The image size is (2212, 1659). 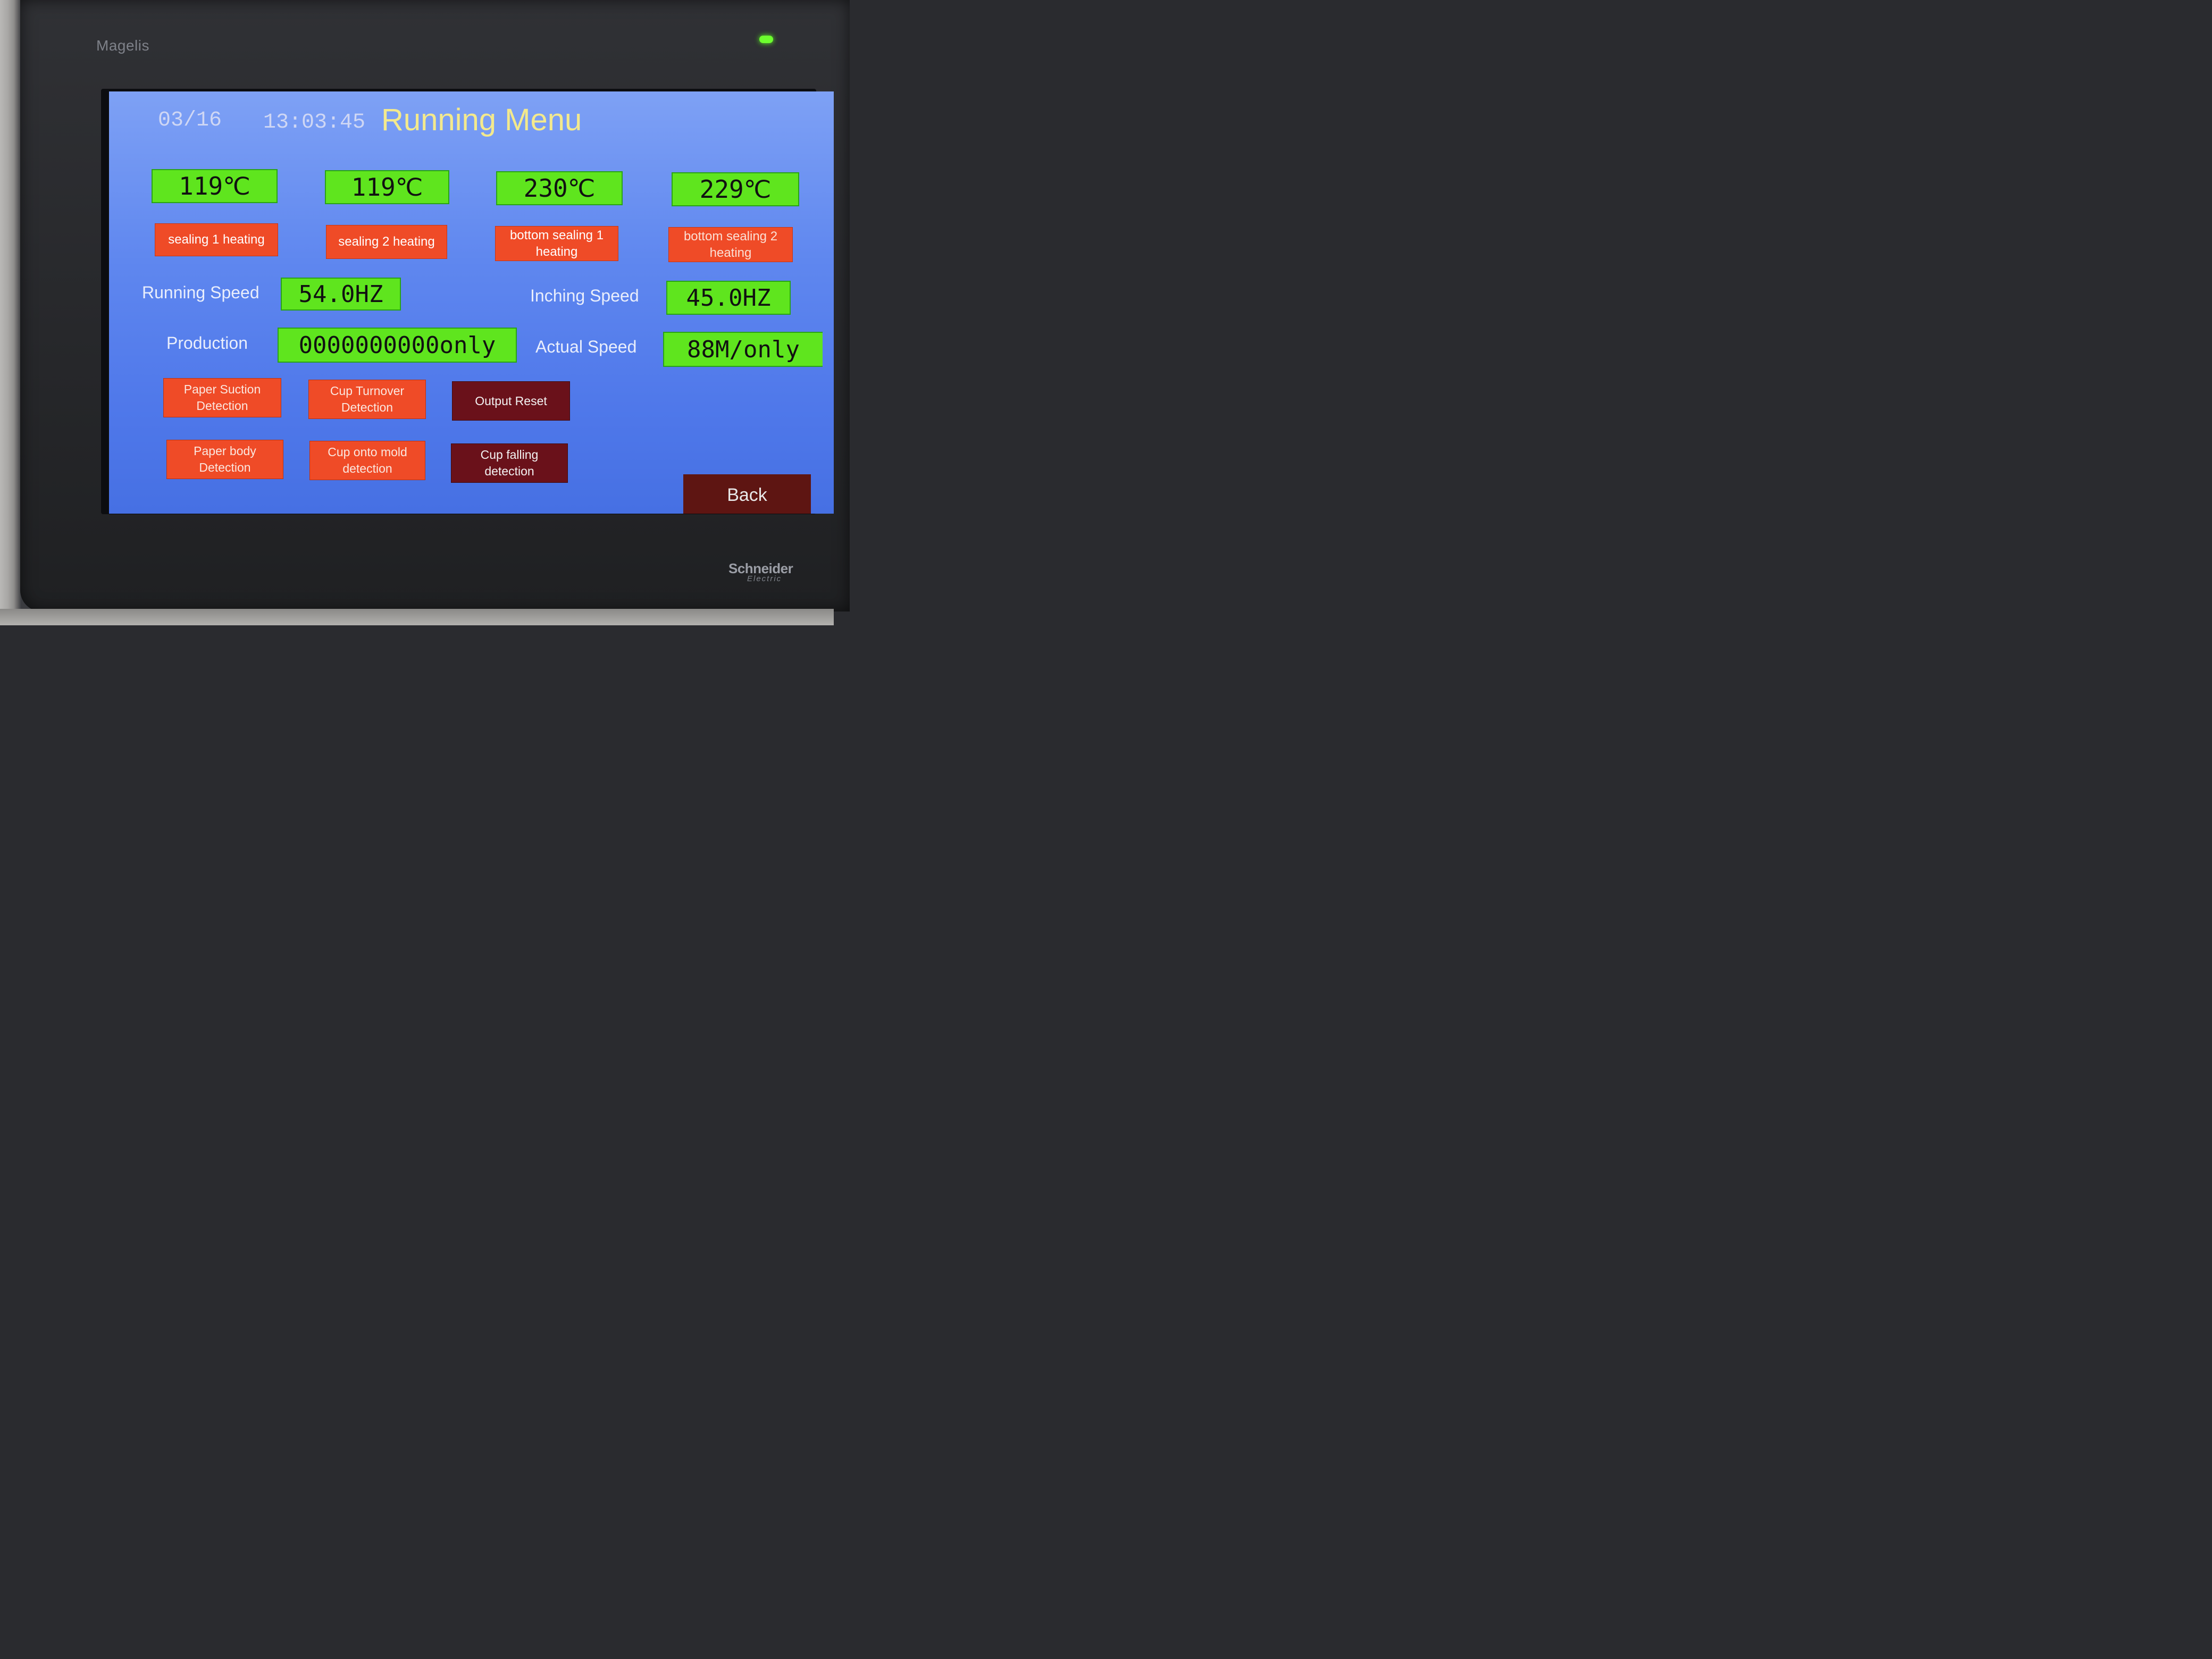 What do you see at coordinates (511, 401) in the screenshot?
I see `output-reset-button: Output Reset` at bounding box center [511, 401].